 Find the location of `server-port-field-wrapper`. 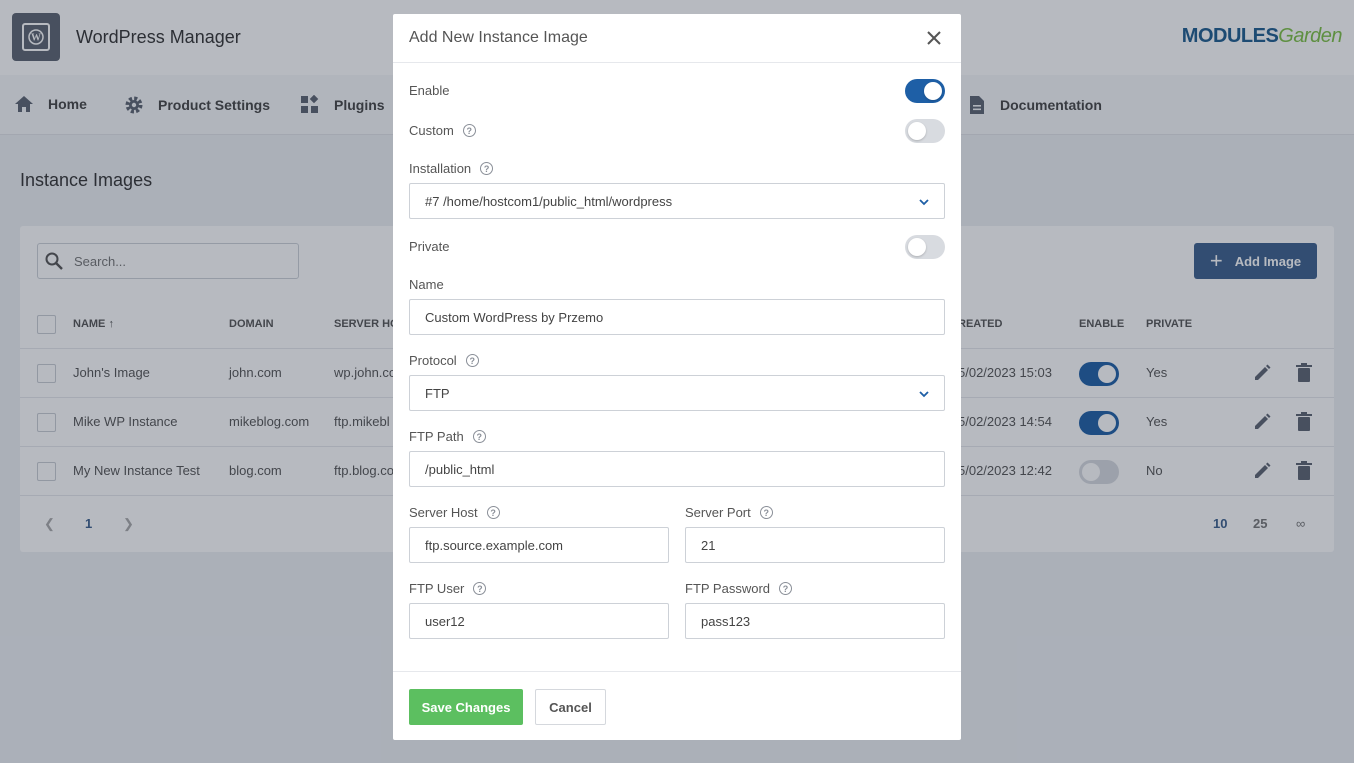

server-port-field-wrapper is located at coordinates (815, 545).